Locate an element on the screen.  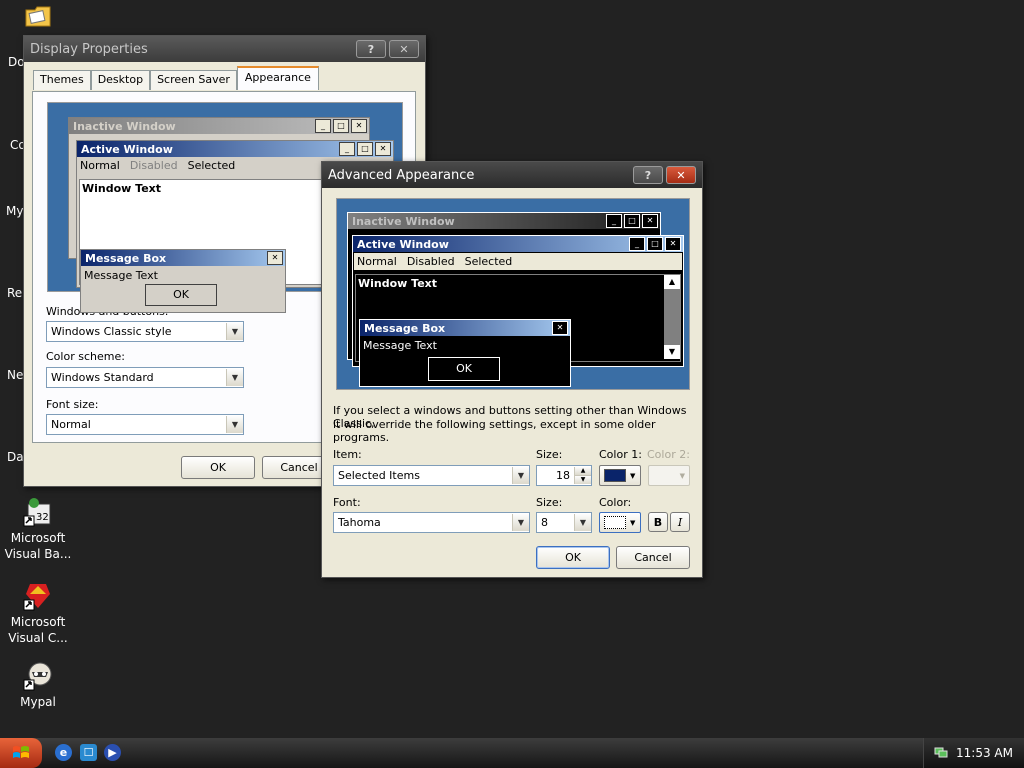
visual-c-icon is located at coordinates (38, 596).